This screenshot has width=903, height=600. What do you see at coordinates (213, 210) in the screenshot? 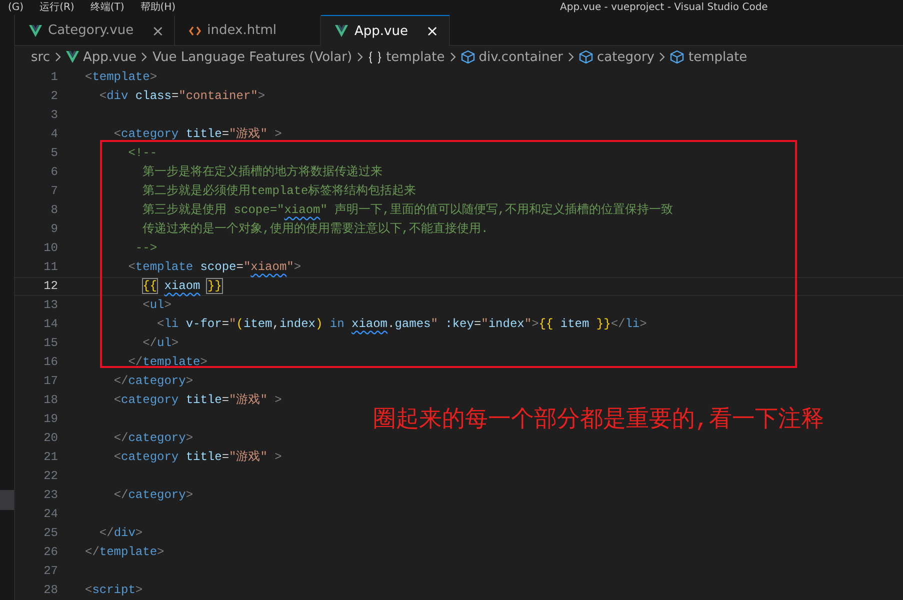
I see `code-token: 第三步就是使用 scope="` at bounding box center [213, 210].